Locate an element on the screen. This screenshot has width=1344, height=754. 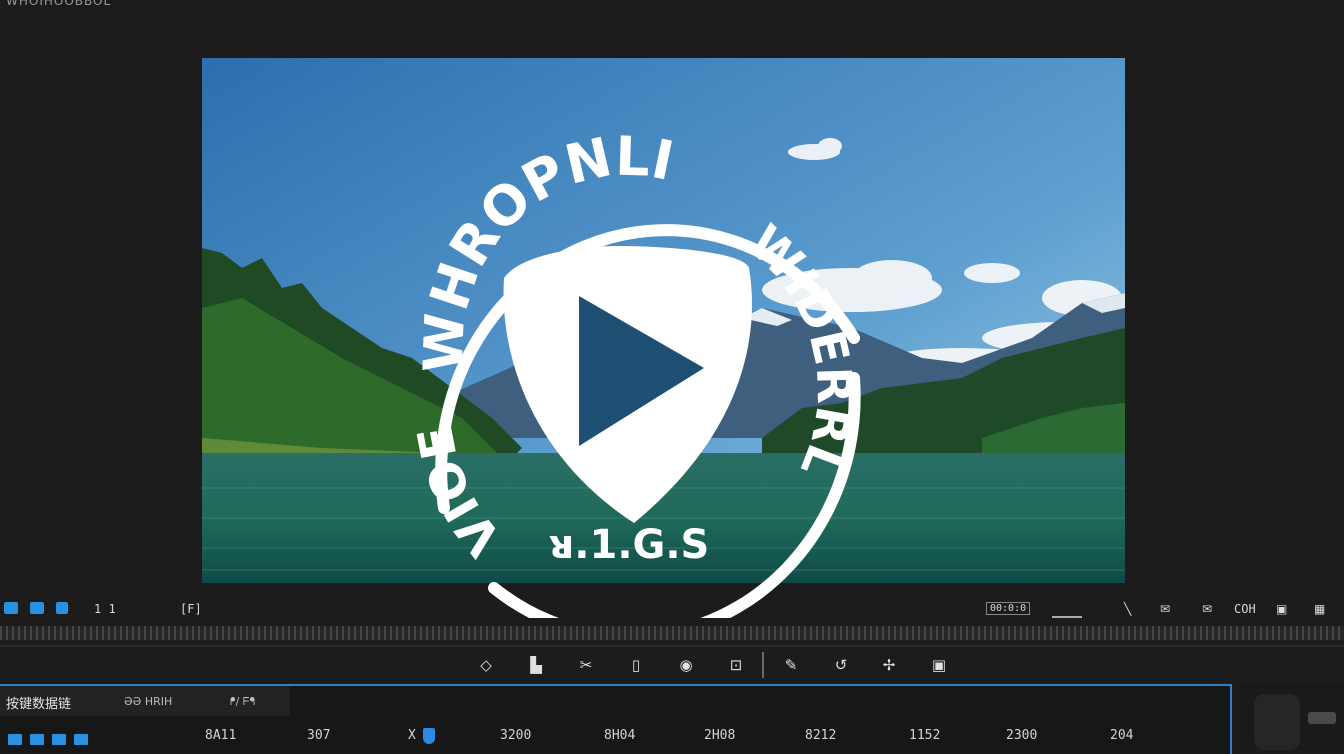
time-marker: X is located at coordinates (412, 735).